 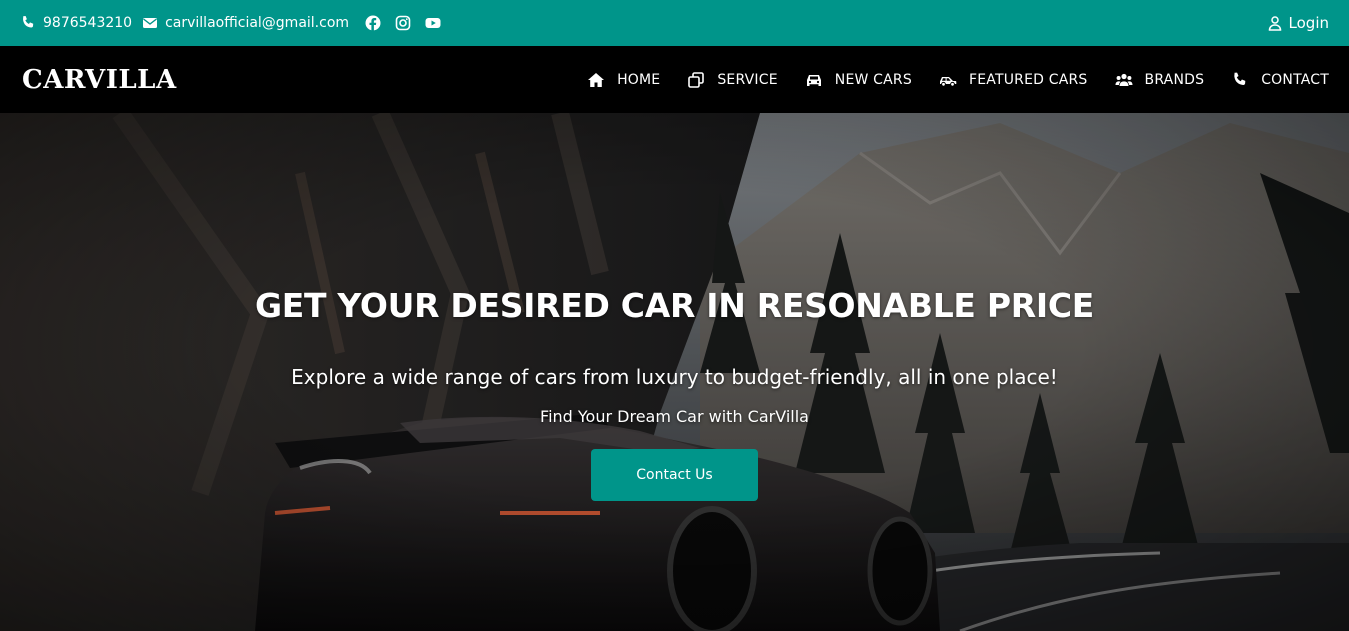 I want to click on instagram-icon, so click(x=403, y=23).